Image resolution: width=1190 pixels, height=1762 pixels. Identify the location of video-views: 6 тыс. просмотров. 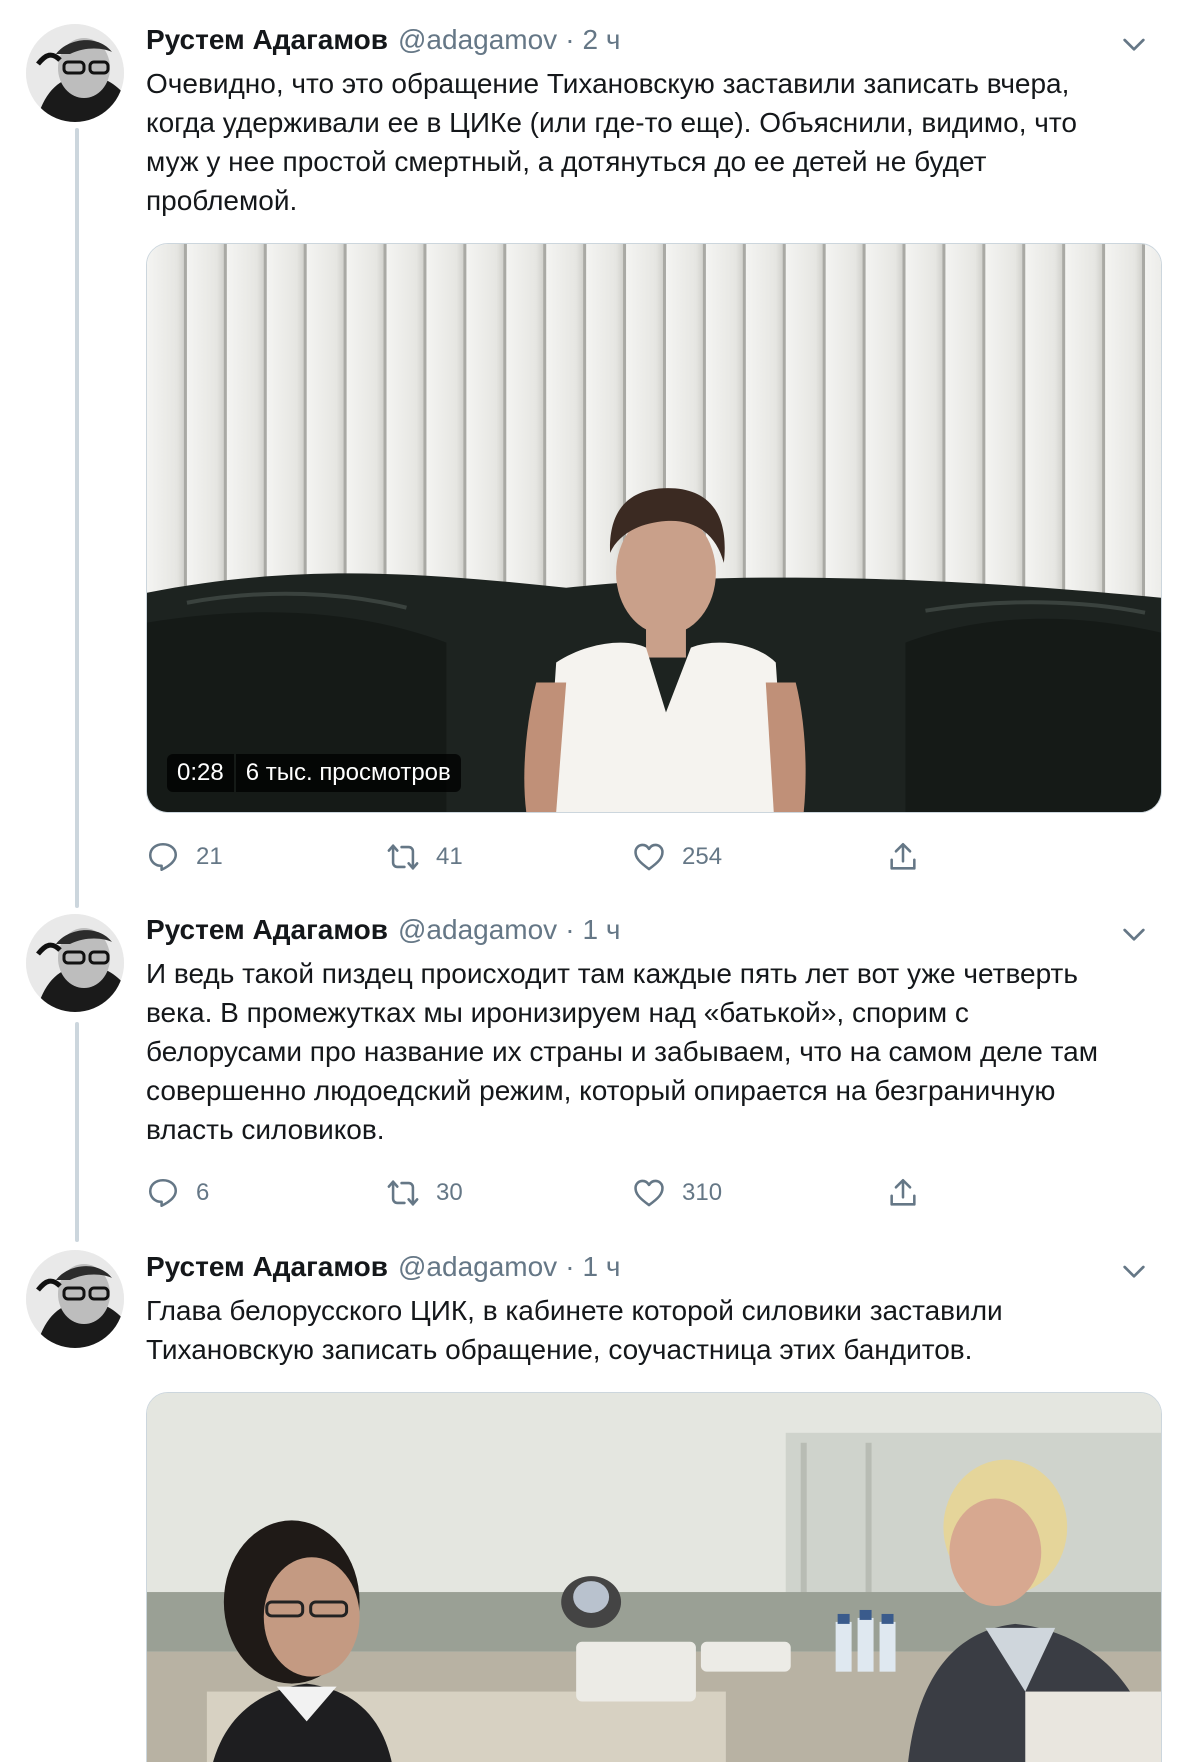
(348, 773).